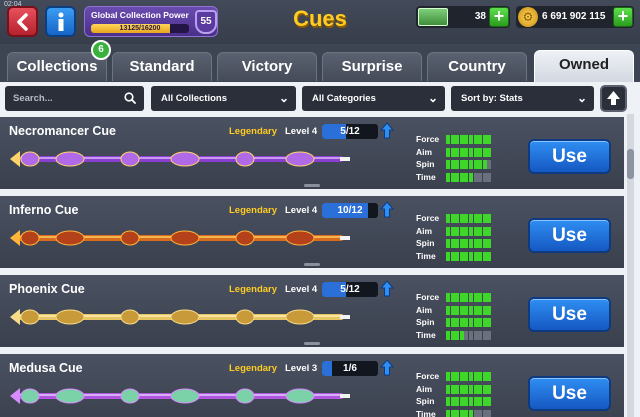 This screenshot has height=417, width=640. Describe the element at coordinates (140, 15) in the screenshot. I see `collection-power-label: Global Collection Power` at that location.